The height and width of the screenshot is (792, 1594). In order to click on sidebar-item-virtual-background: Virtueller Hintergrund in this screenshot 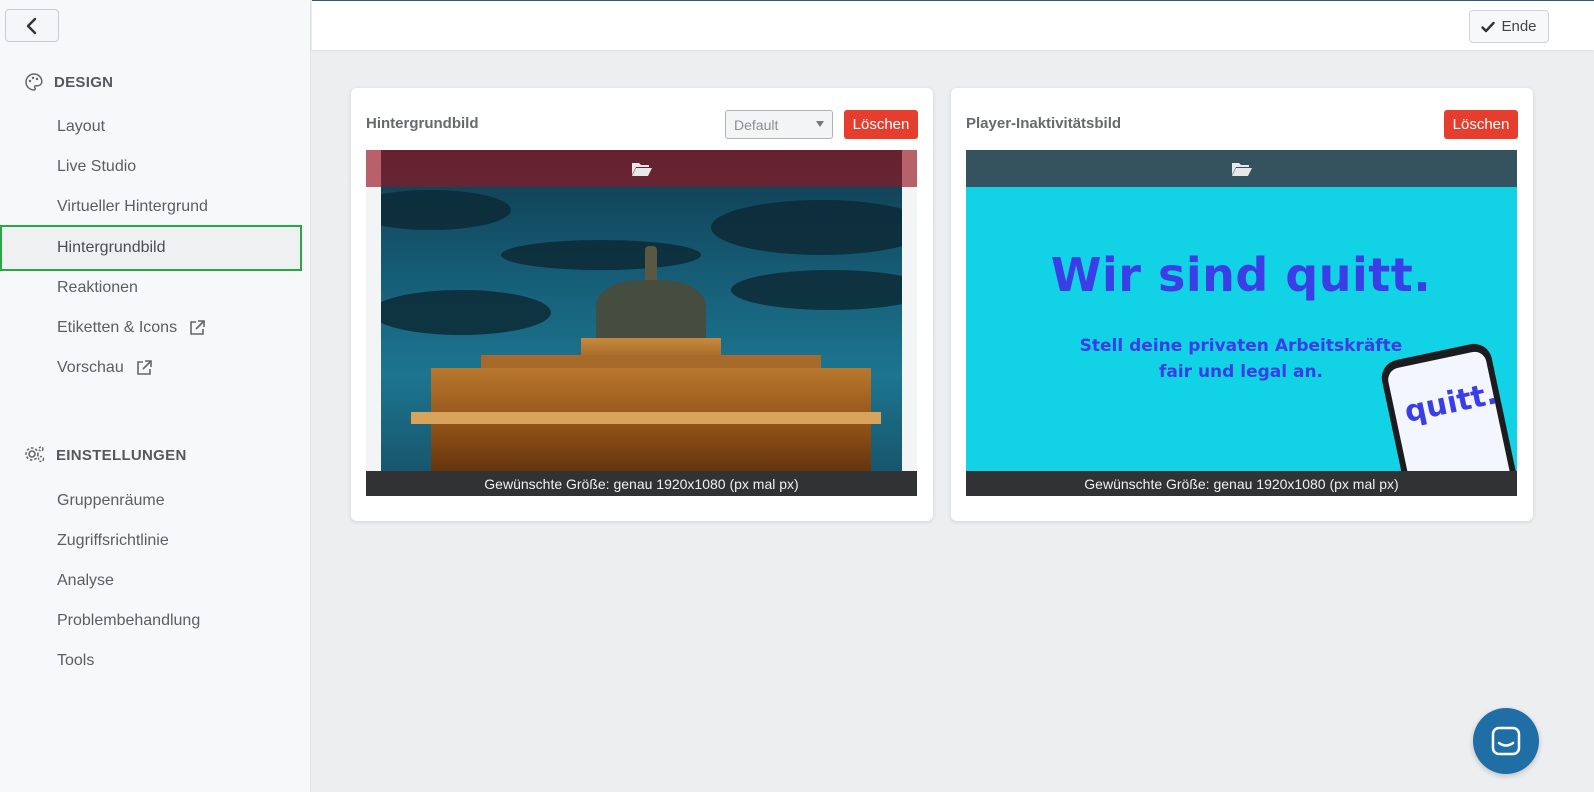, I will do `click(151, 207)`.